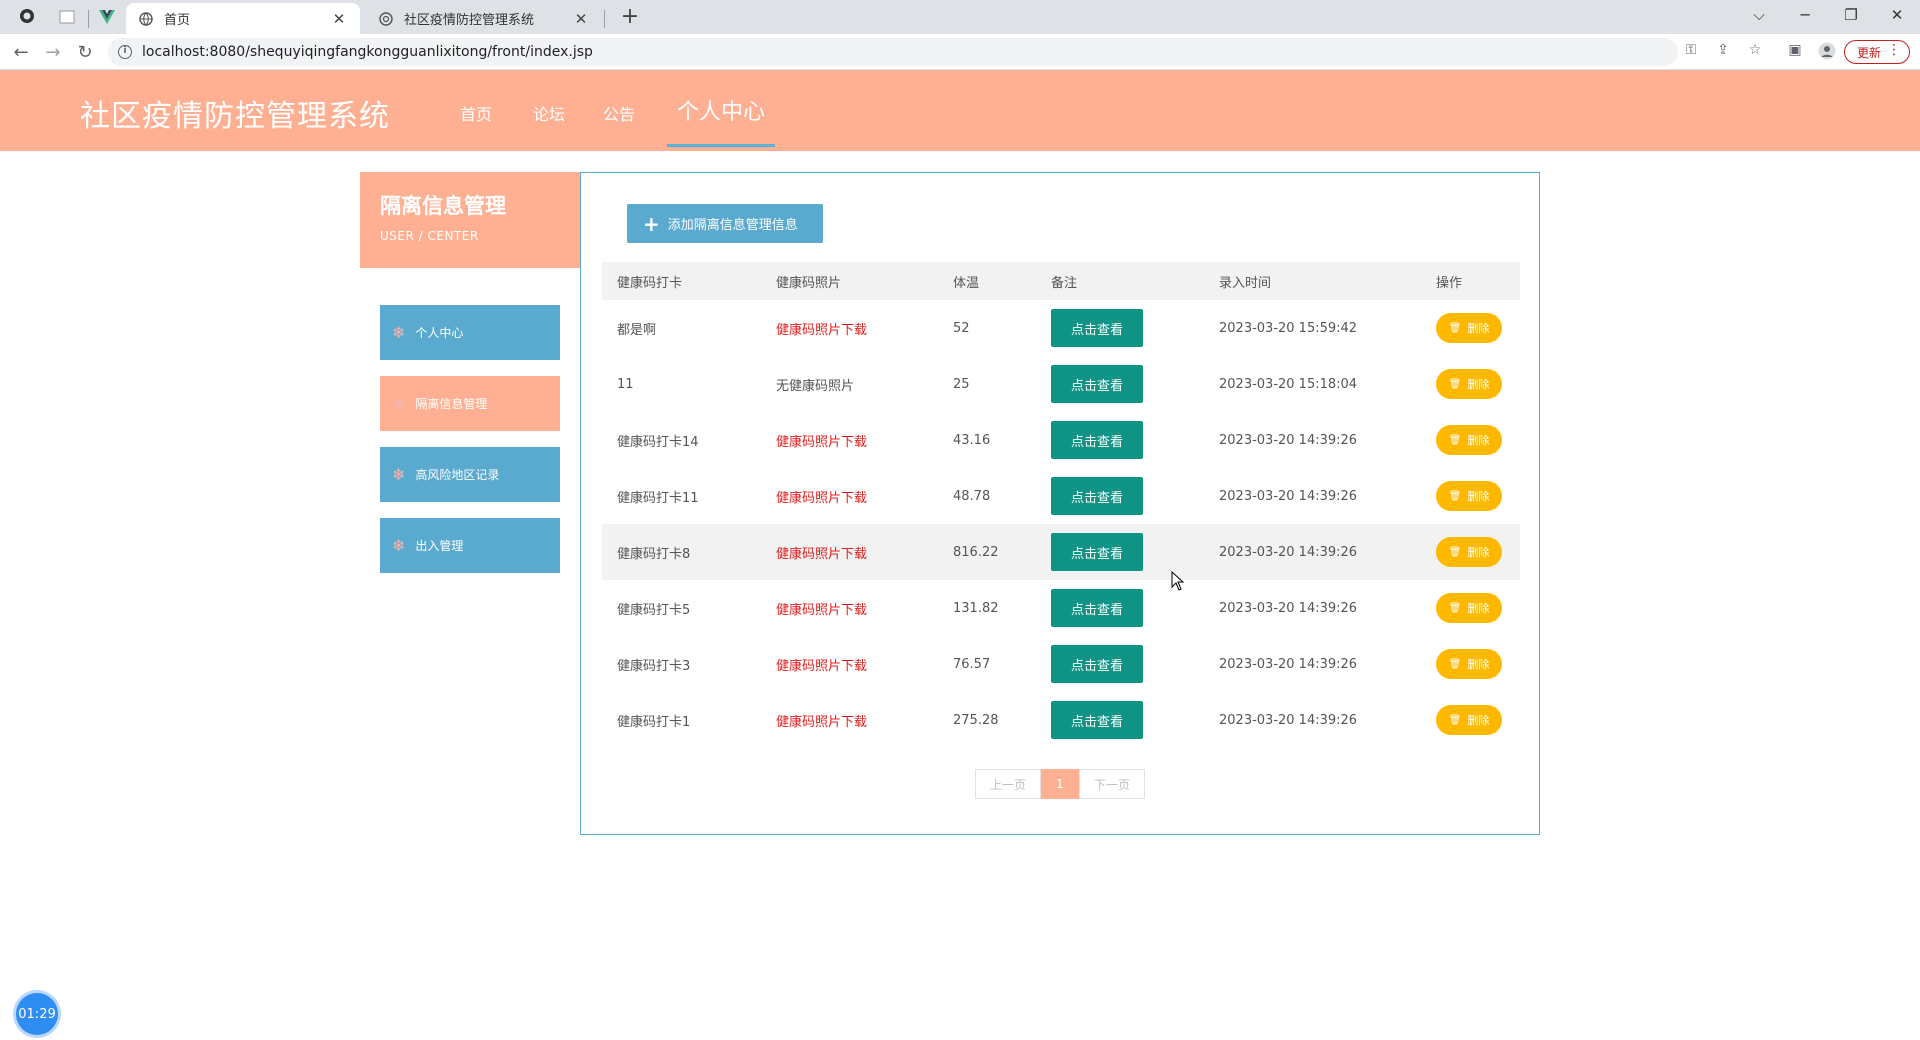 This screenshot has width=1920, height=1040. What do you see at coordinates (443, 206) in the screenshot?
I see `sidebar-heading: 隔离信息管理` at bounding box center [443, 206].